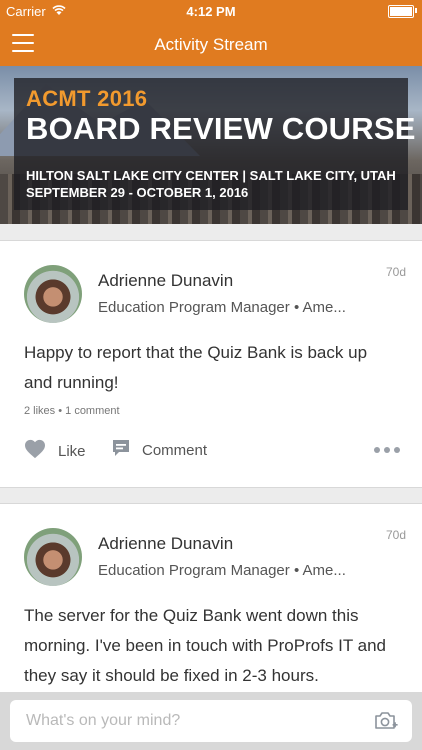  Describe the element at coordinates (35, 451) in the screenshot. I see `heart-icon` at that location.